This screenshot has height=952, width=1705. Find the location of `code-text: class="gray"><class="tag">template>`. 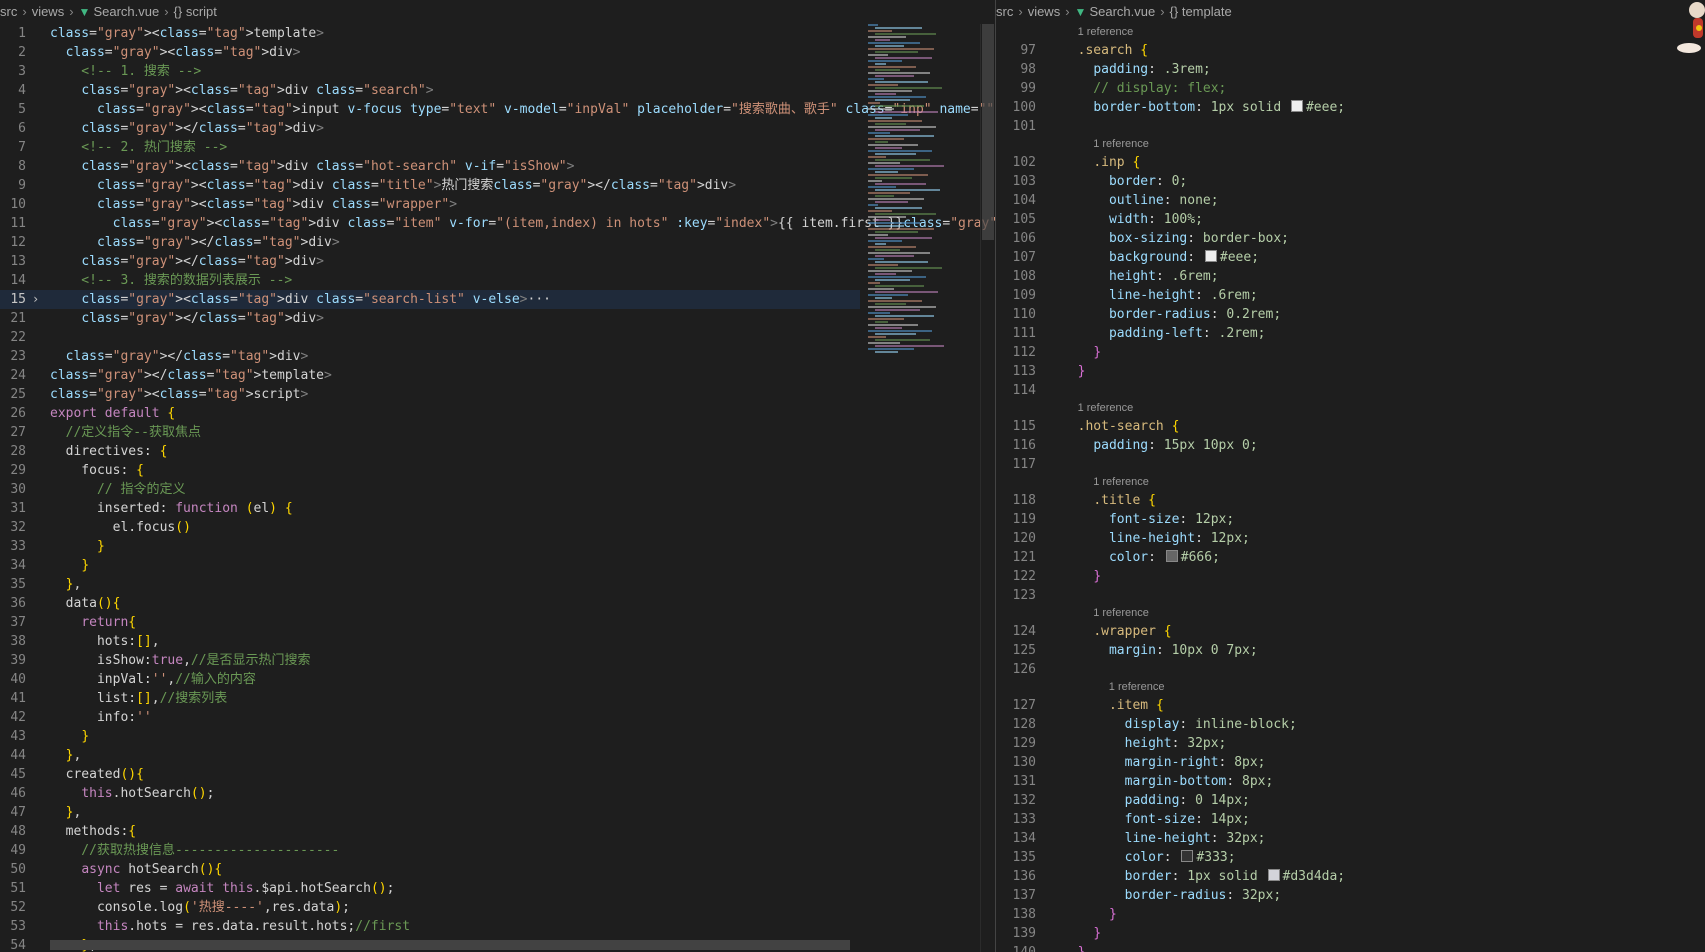

code-text: class="gray"><class="tag">template> is located at coordinates (187, 33).